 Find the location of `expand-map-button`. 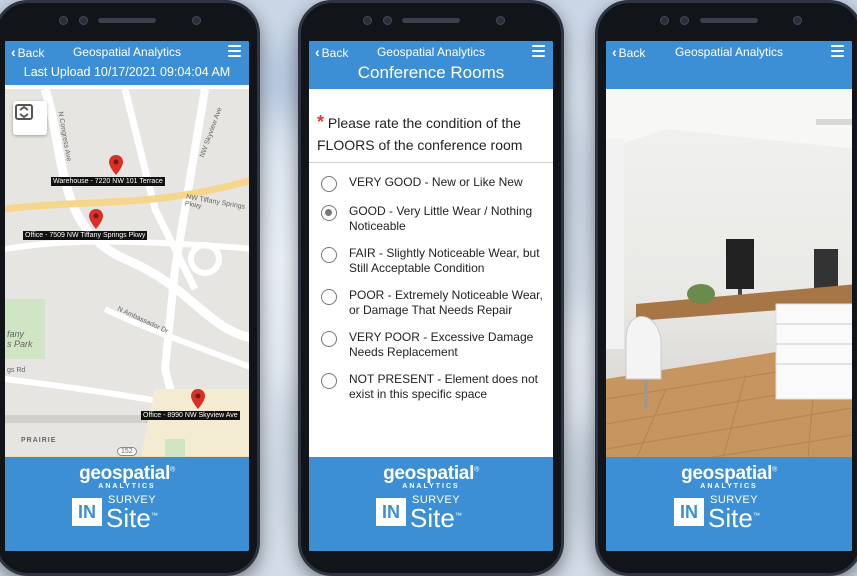

expand-map-button is located at coordinates (30, 118).